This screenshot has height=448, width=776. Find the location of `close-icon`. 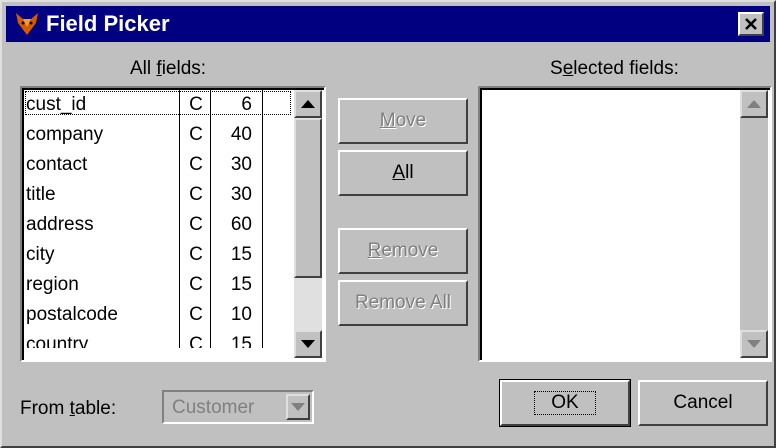

close-icon is located at coordinates (751, 24).